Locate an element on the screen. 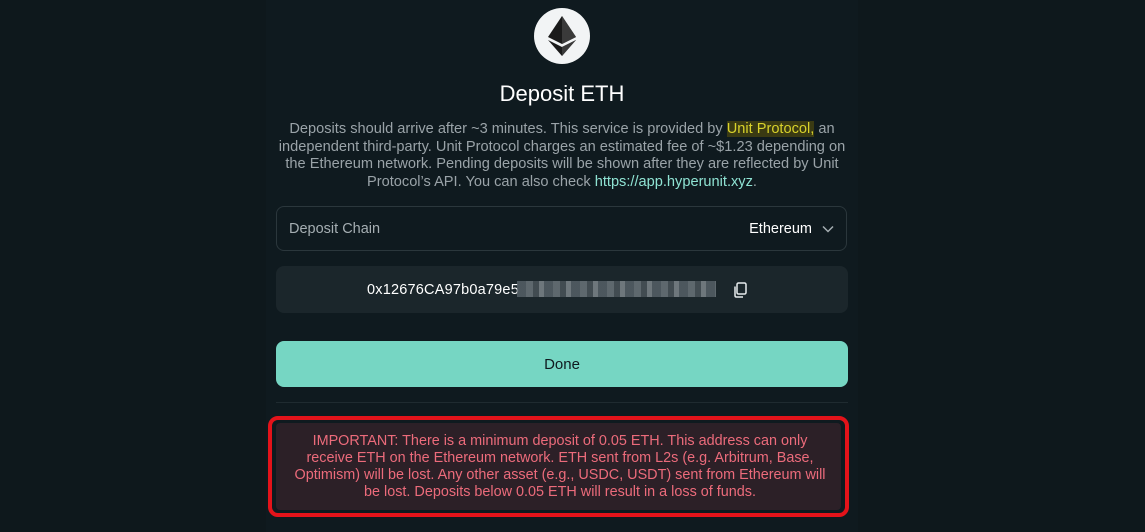  ethereum-logo-icon is located at coordinates (562, 36).